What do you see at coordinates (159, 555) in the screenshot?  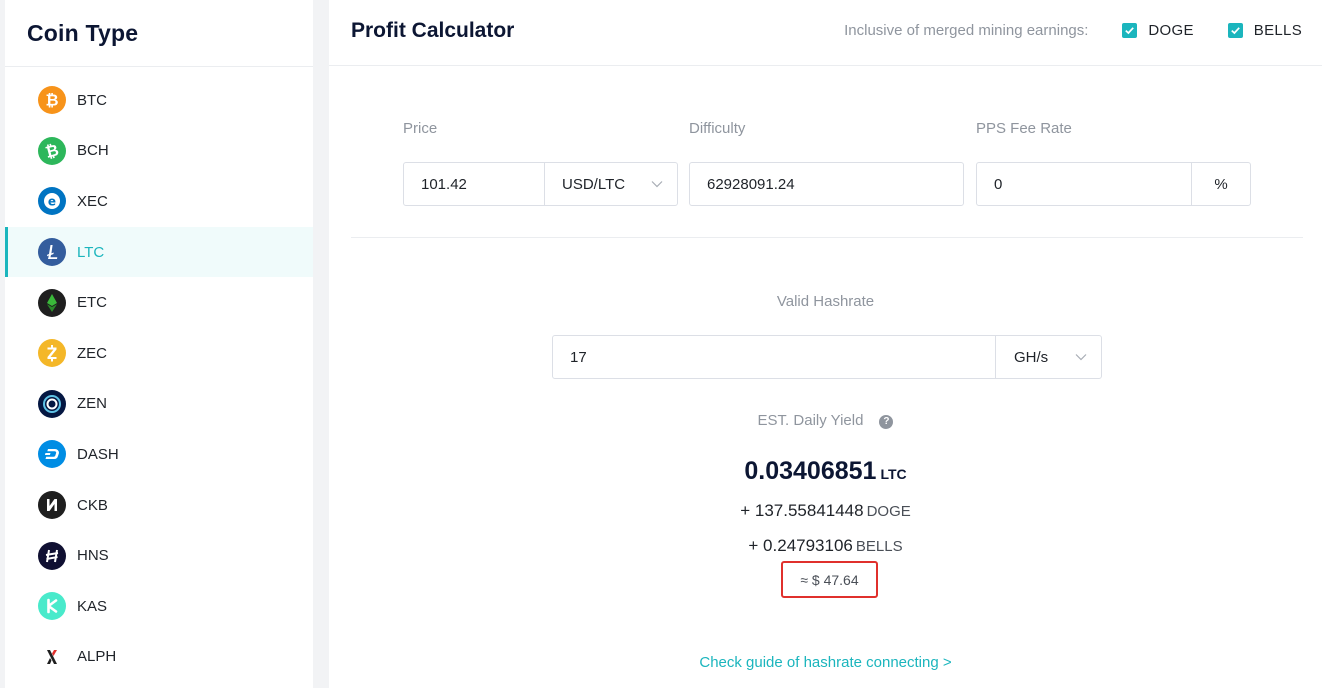 I see `sidebar-item-hns: HNS` at bounding box center [159, 555].